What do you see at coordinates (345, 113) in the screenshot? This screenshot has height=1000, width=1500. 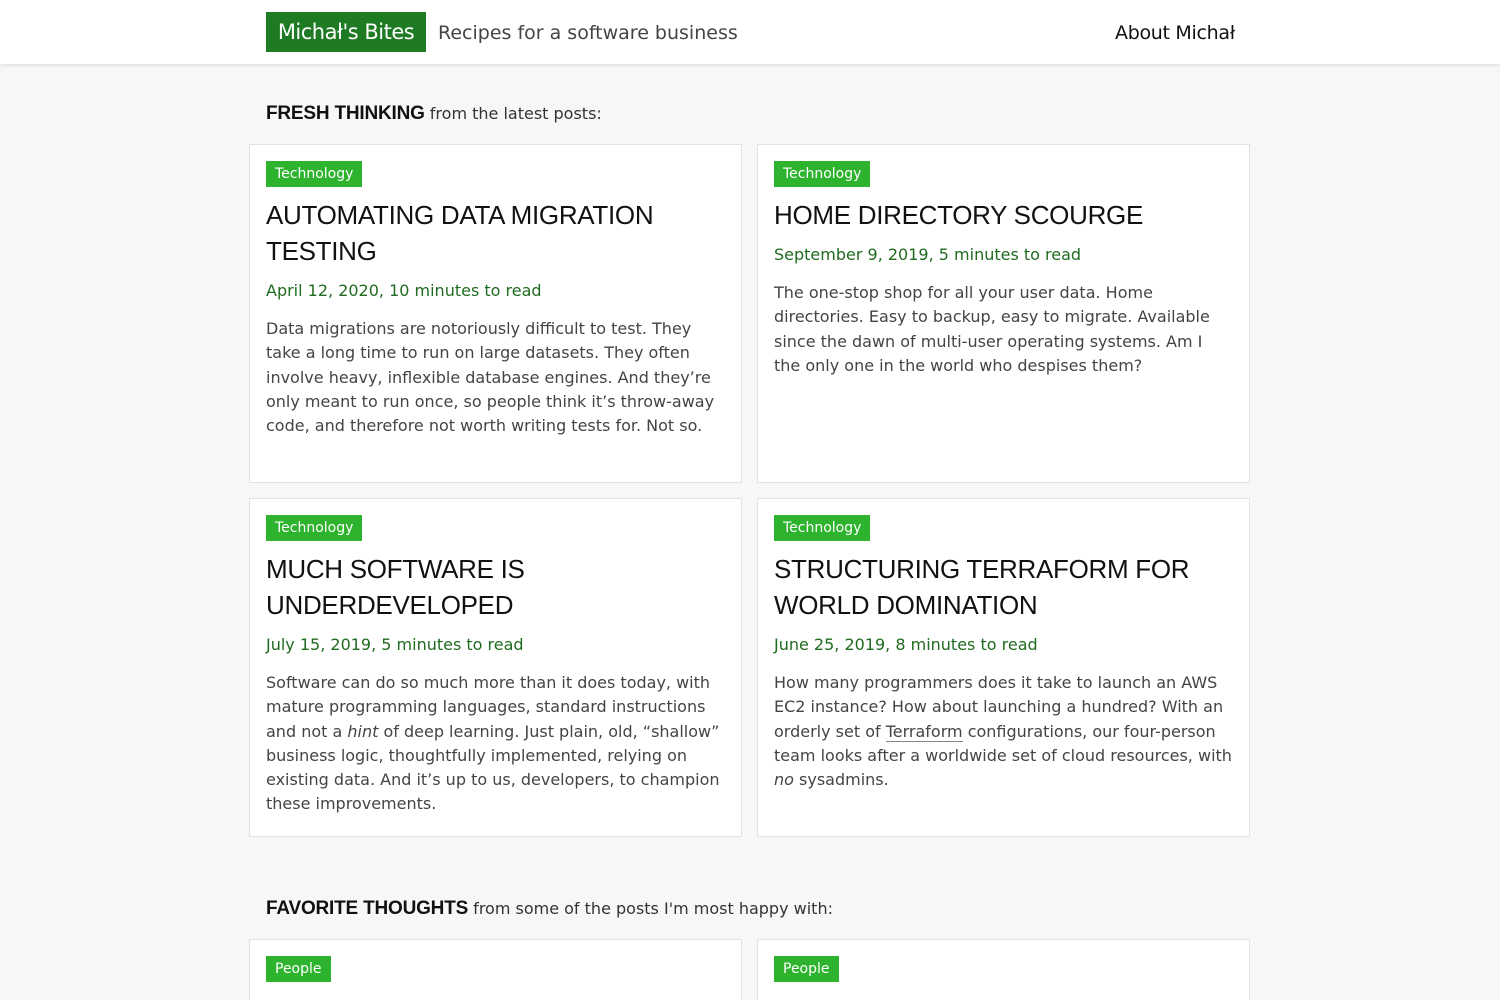 I see `fresh-thinking-heading-strong: FRESH THINKING` at bounding box center [345, 113].